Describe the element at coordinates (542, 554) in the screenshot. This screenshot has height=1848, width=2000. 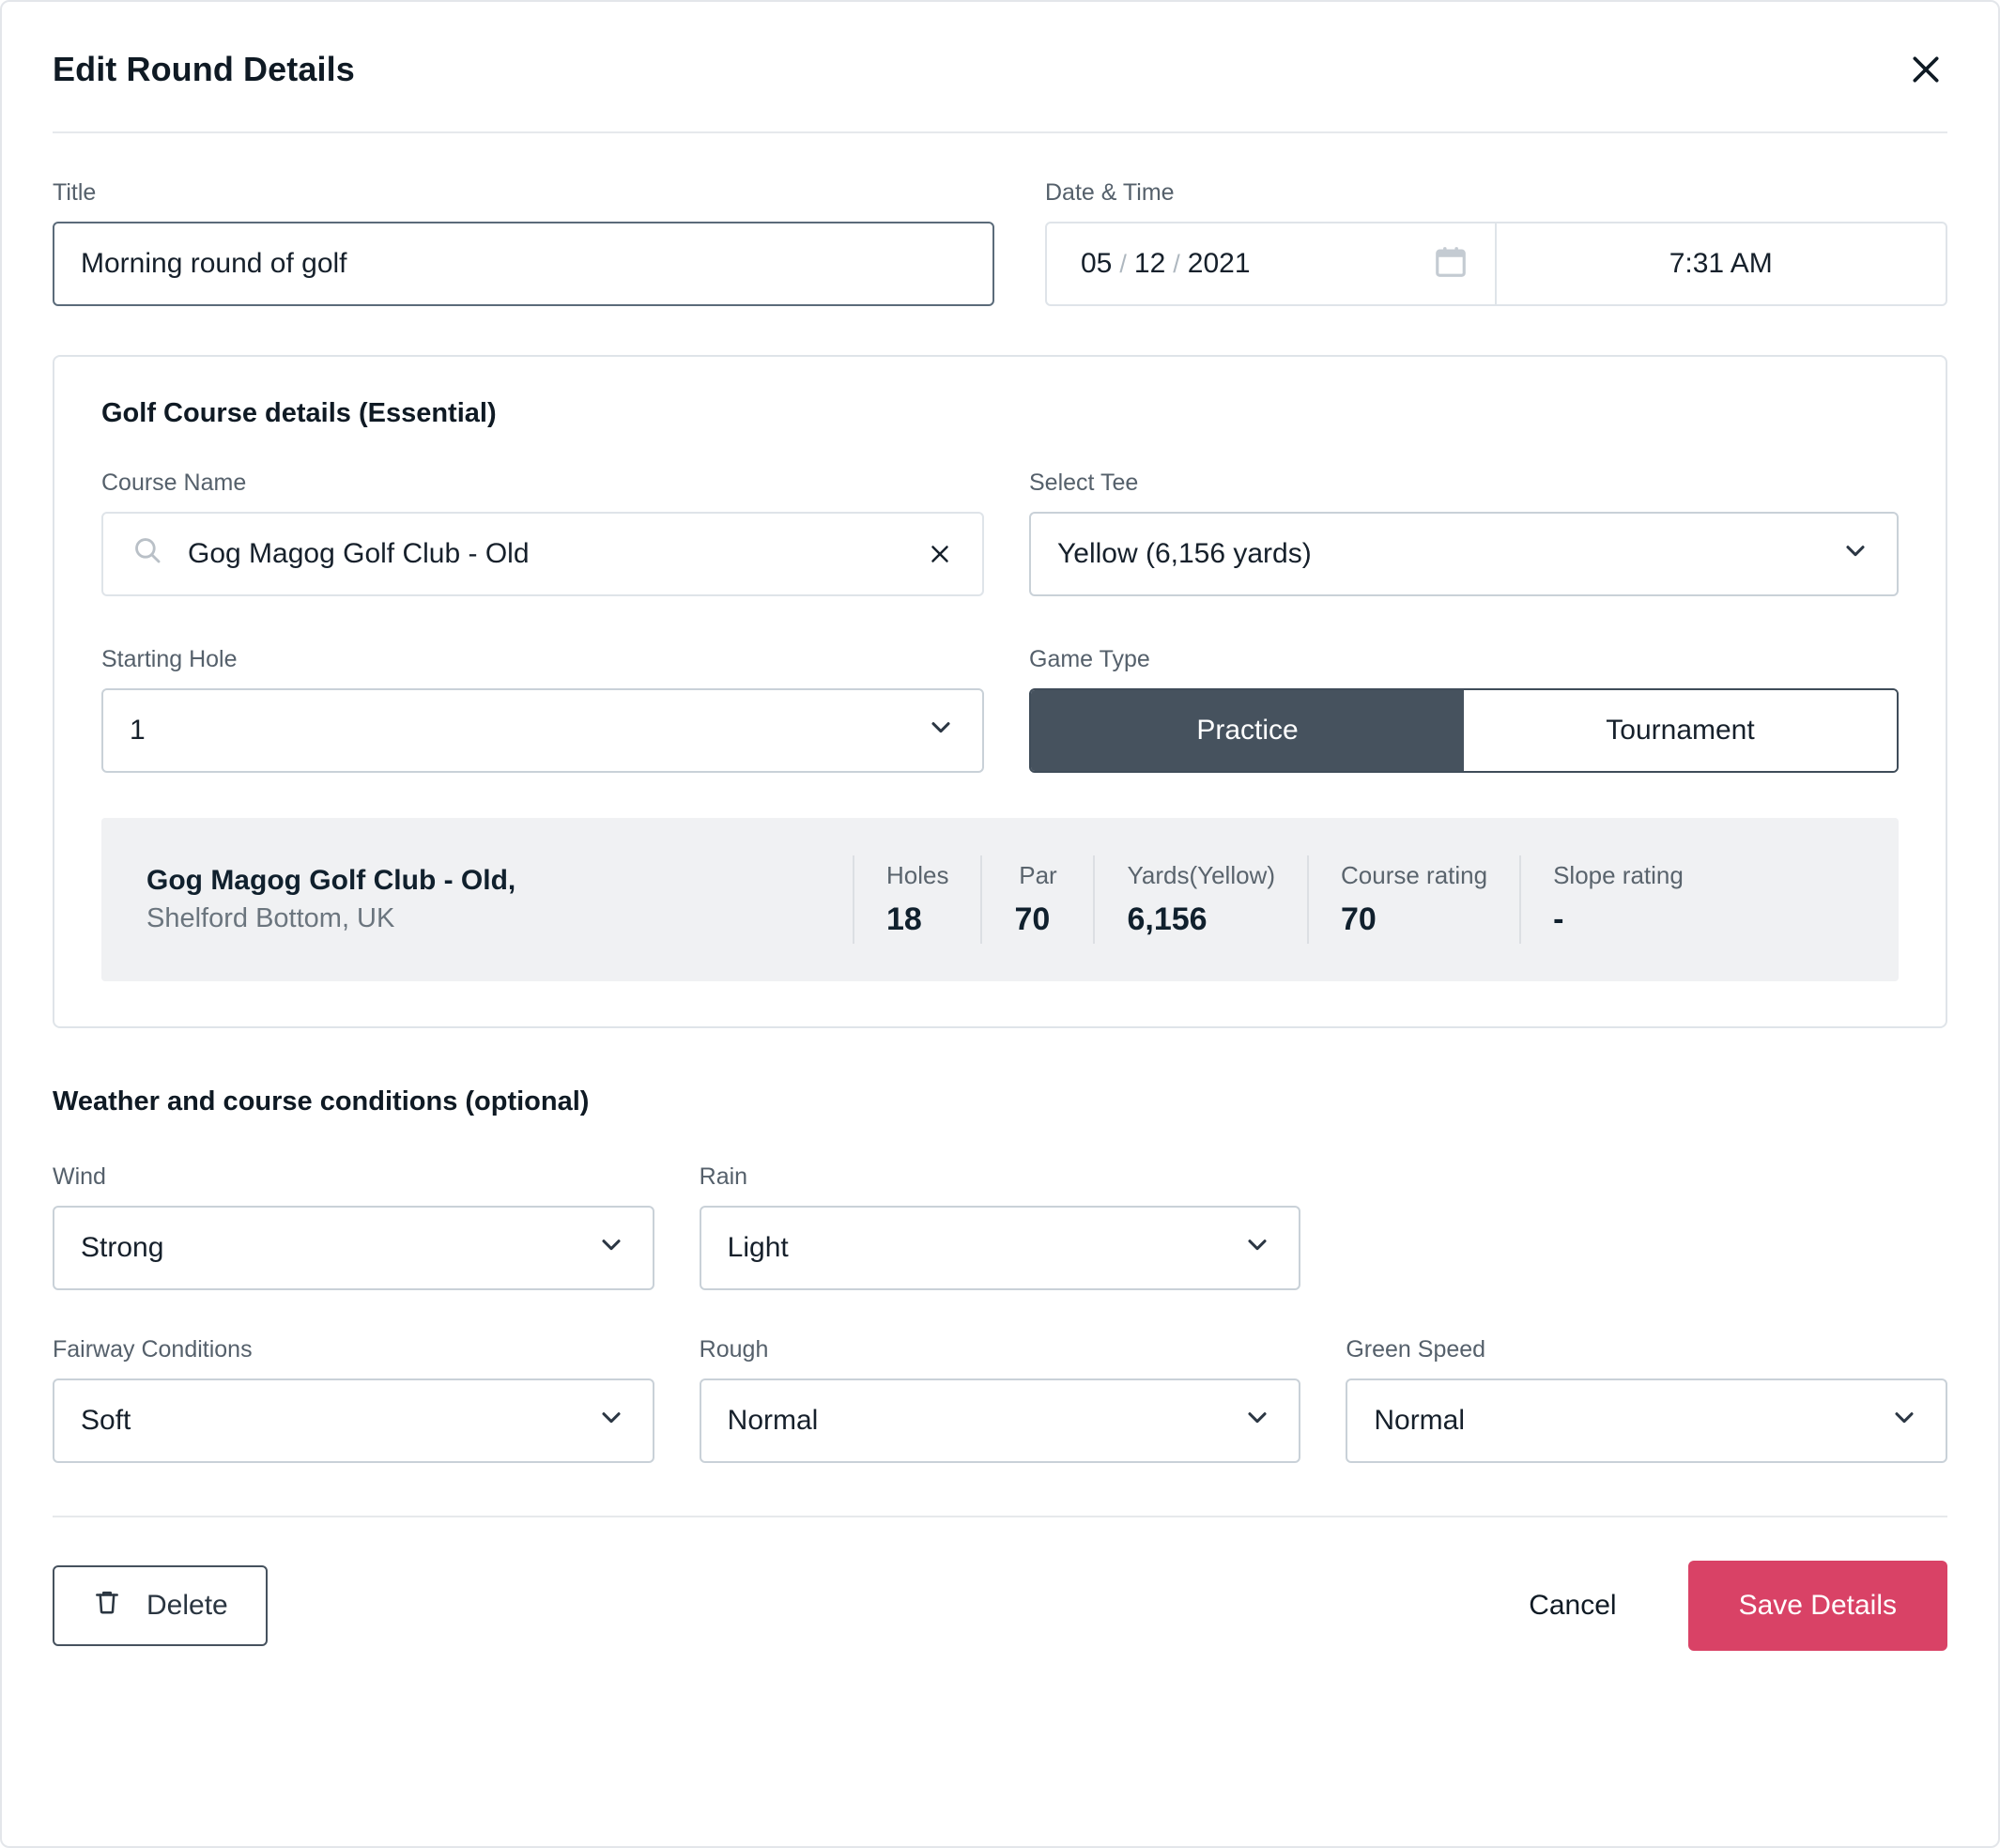
I see `course-name-input: Gog Magog Golf Club - Old` at that location.